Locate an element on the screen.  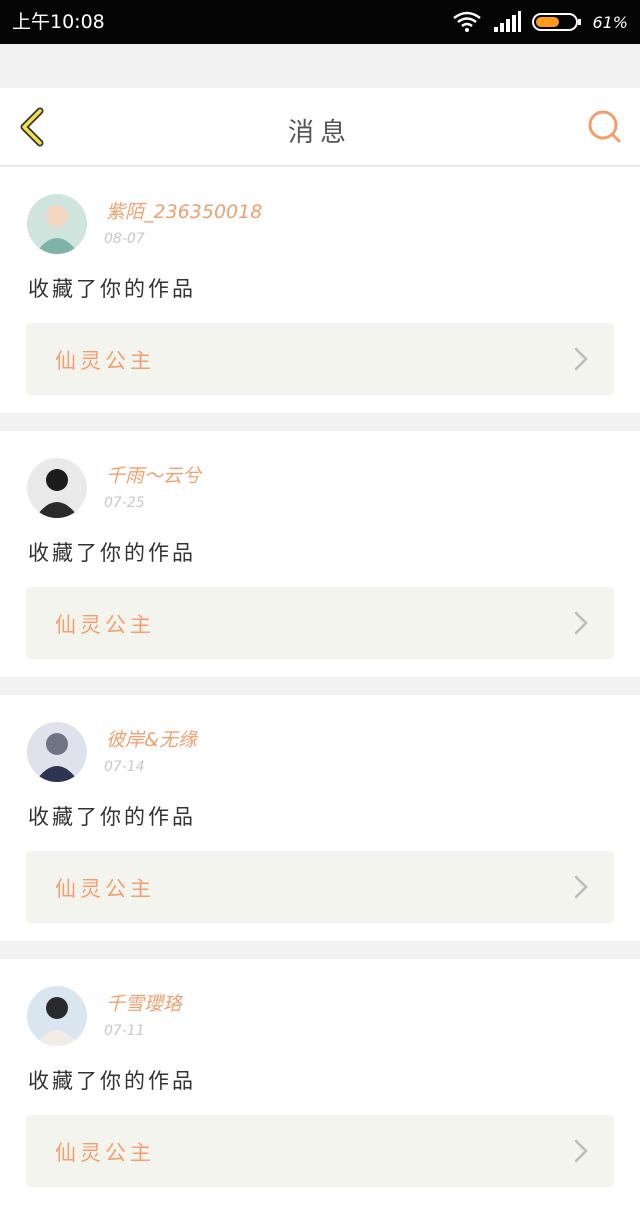
user-name: 彼岸&无缘 is located at coordinates (151, 738).